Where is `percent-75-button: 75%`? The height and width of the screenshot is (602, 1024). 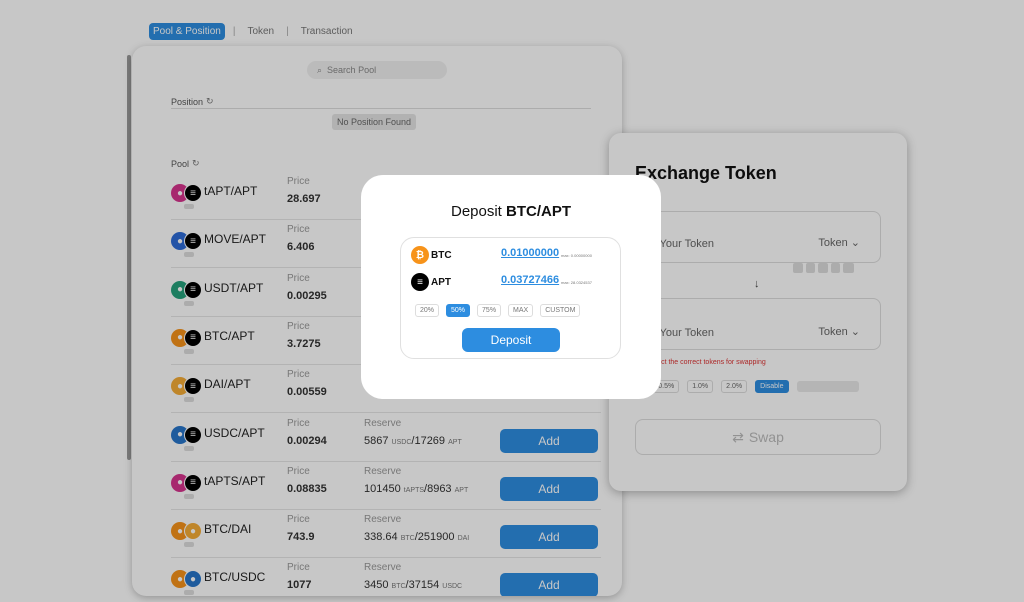 percent-75-button: 75% is located at coordinates (489, 310).